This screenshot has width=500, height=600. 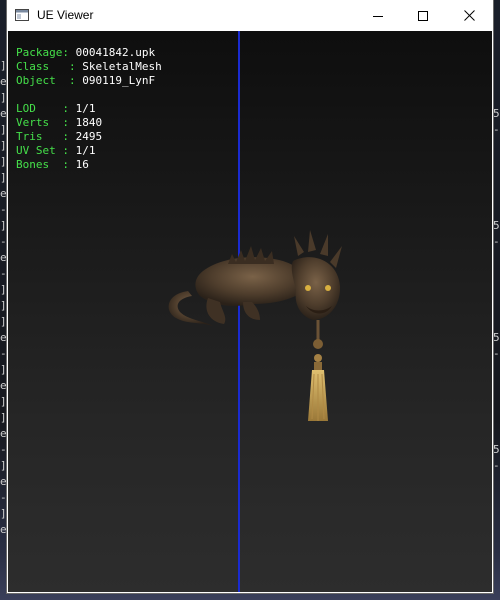 What do you see at coordinates (85, 108) in the screenshot?
I see `lod-value: 1/1` at bounding box center [85, 108].